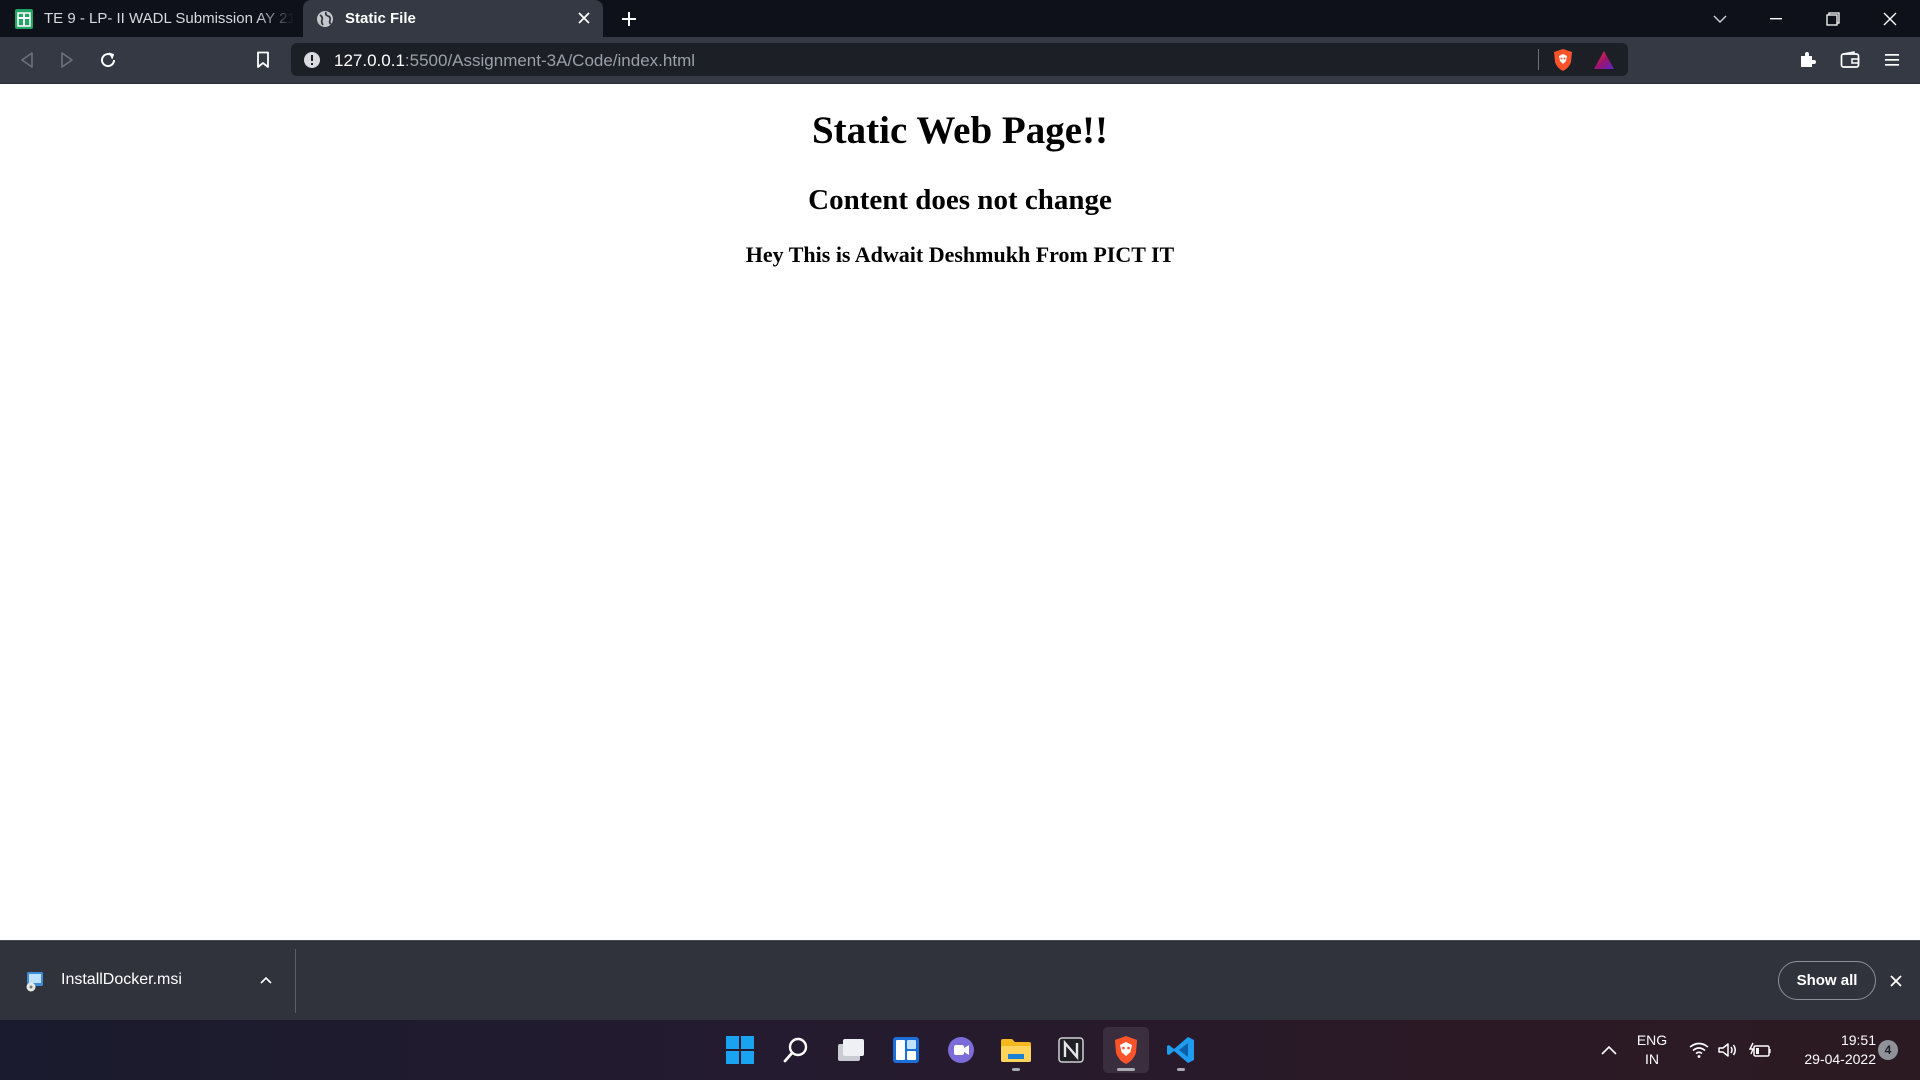  I want to click on bookmark-icon, so click(263, 60).